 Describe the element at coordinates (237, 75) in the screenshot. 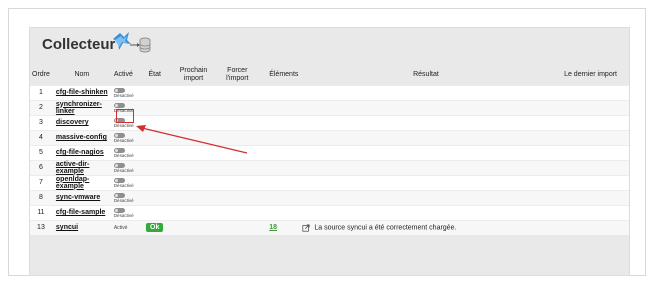

I see `col-forcer-import: Forcer l'import` at that location.